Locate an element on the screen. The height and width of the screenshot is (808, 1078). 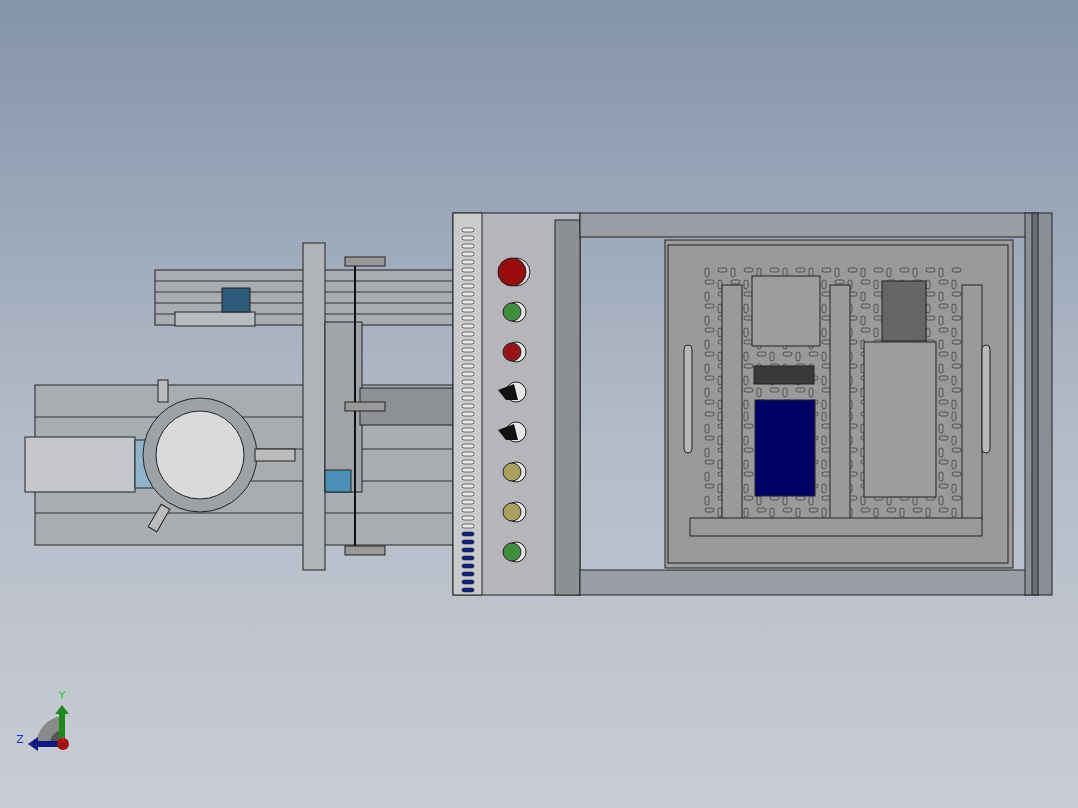
axis-label: Y is located at coordinates (62, 695).